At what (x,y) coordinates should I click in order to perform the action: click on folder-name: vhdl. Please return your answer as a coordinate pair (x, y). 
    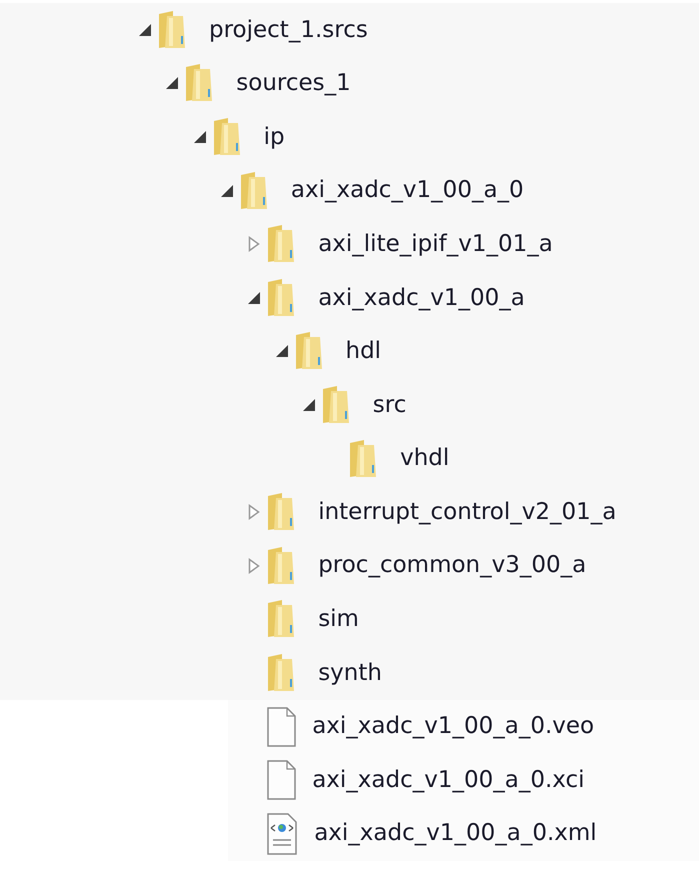
    Looking at the image, I should click on (425, 458).